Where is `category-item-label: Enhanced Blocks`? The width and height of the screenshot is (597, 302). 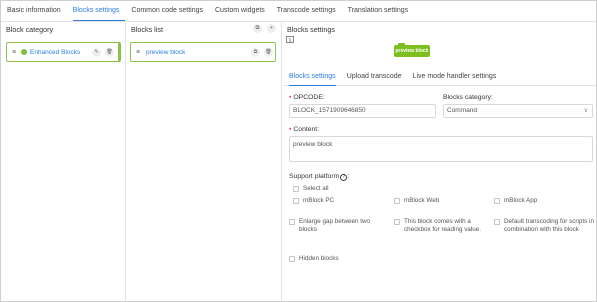 category-item-label: Enhanced Blocks is located at coordinates (55, 52).